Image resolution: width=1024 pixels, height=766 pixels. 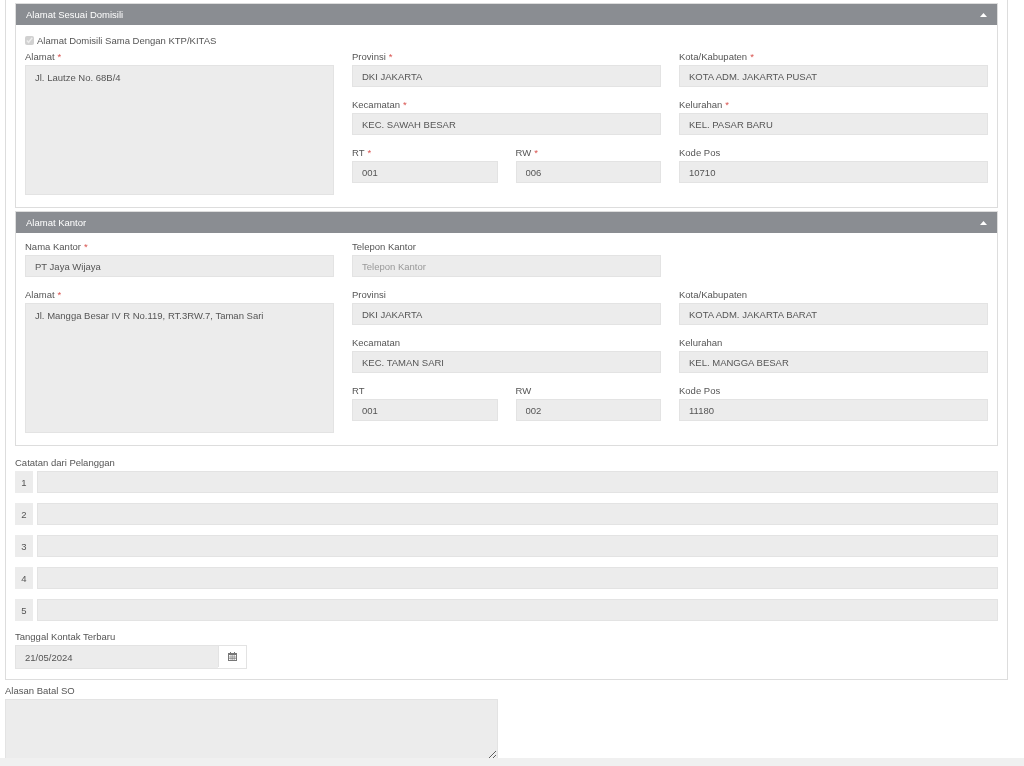 What do you see at coordinates (384, 246) in the screenshot?
I see `field-label: Telepon Kantor` at bounding box center [384, 246].